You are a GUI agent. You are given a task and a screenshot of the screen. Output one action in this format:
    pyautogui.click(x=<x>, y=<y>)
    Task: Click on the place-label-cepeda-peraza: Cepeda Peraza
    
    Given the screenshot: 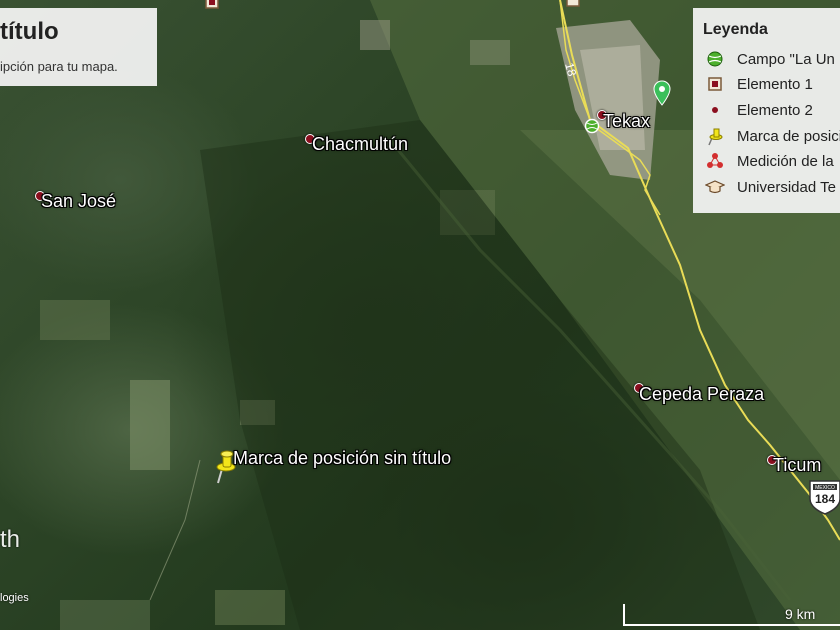 What is the action you would take?
    pyautogui.click(x=701, y=394)
    